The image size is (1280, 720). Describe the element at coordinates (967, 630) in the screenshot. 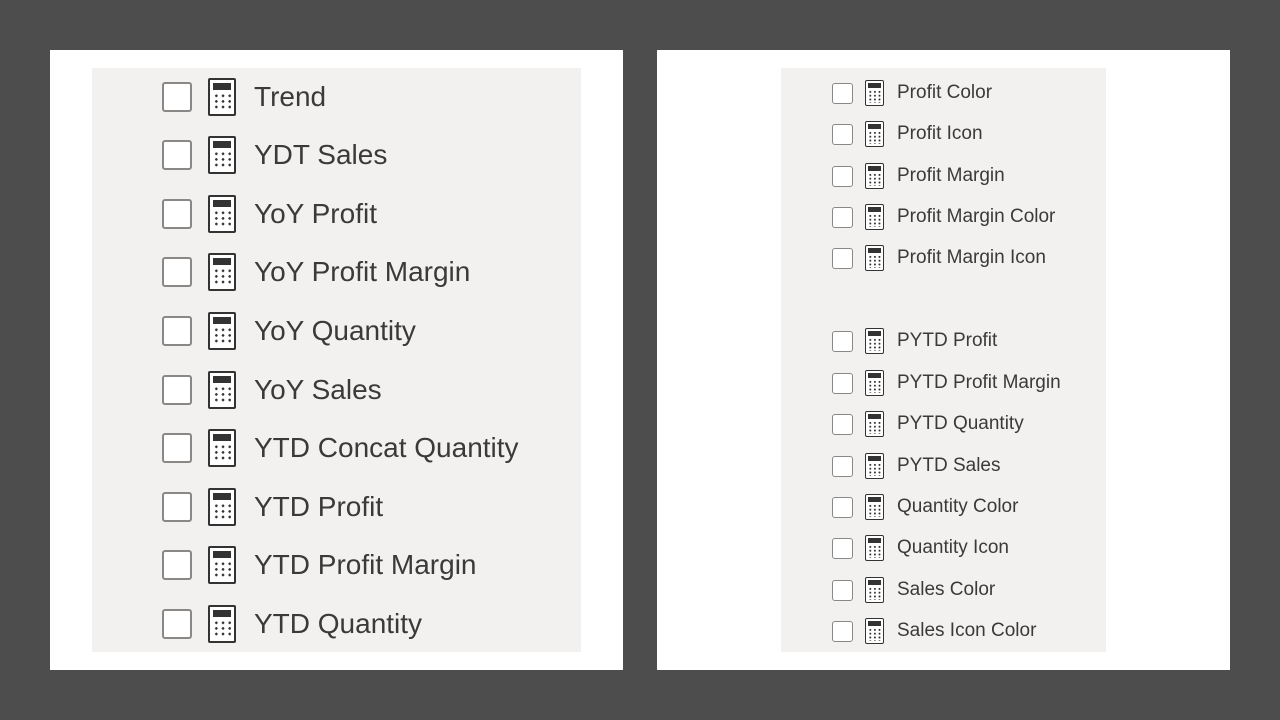

I see `field-label: Sales Icon Color` at that location.